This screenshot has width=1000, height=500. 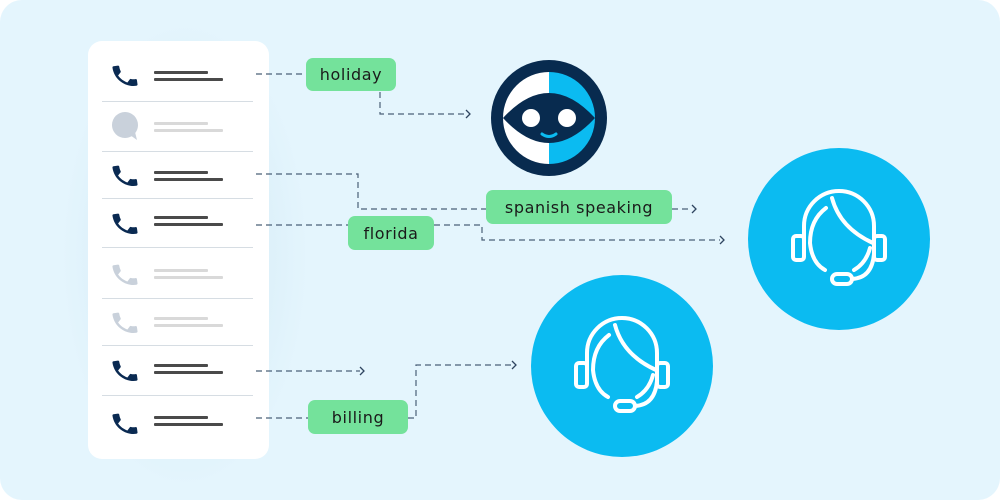 I want to click on chatbot-face-icon, so click(x=549, y=118).